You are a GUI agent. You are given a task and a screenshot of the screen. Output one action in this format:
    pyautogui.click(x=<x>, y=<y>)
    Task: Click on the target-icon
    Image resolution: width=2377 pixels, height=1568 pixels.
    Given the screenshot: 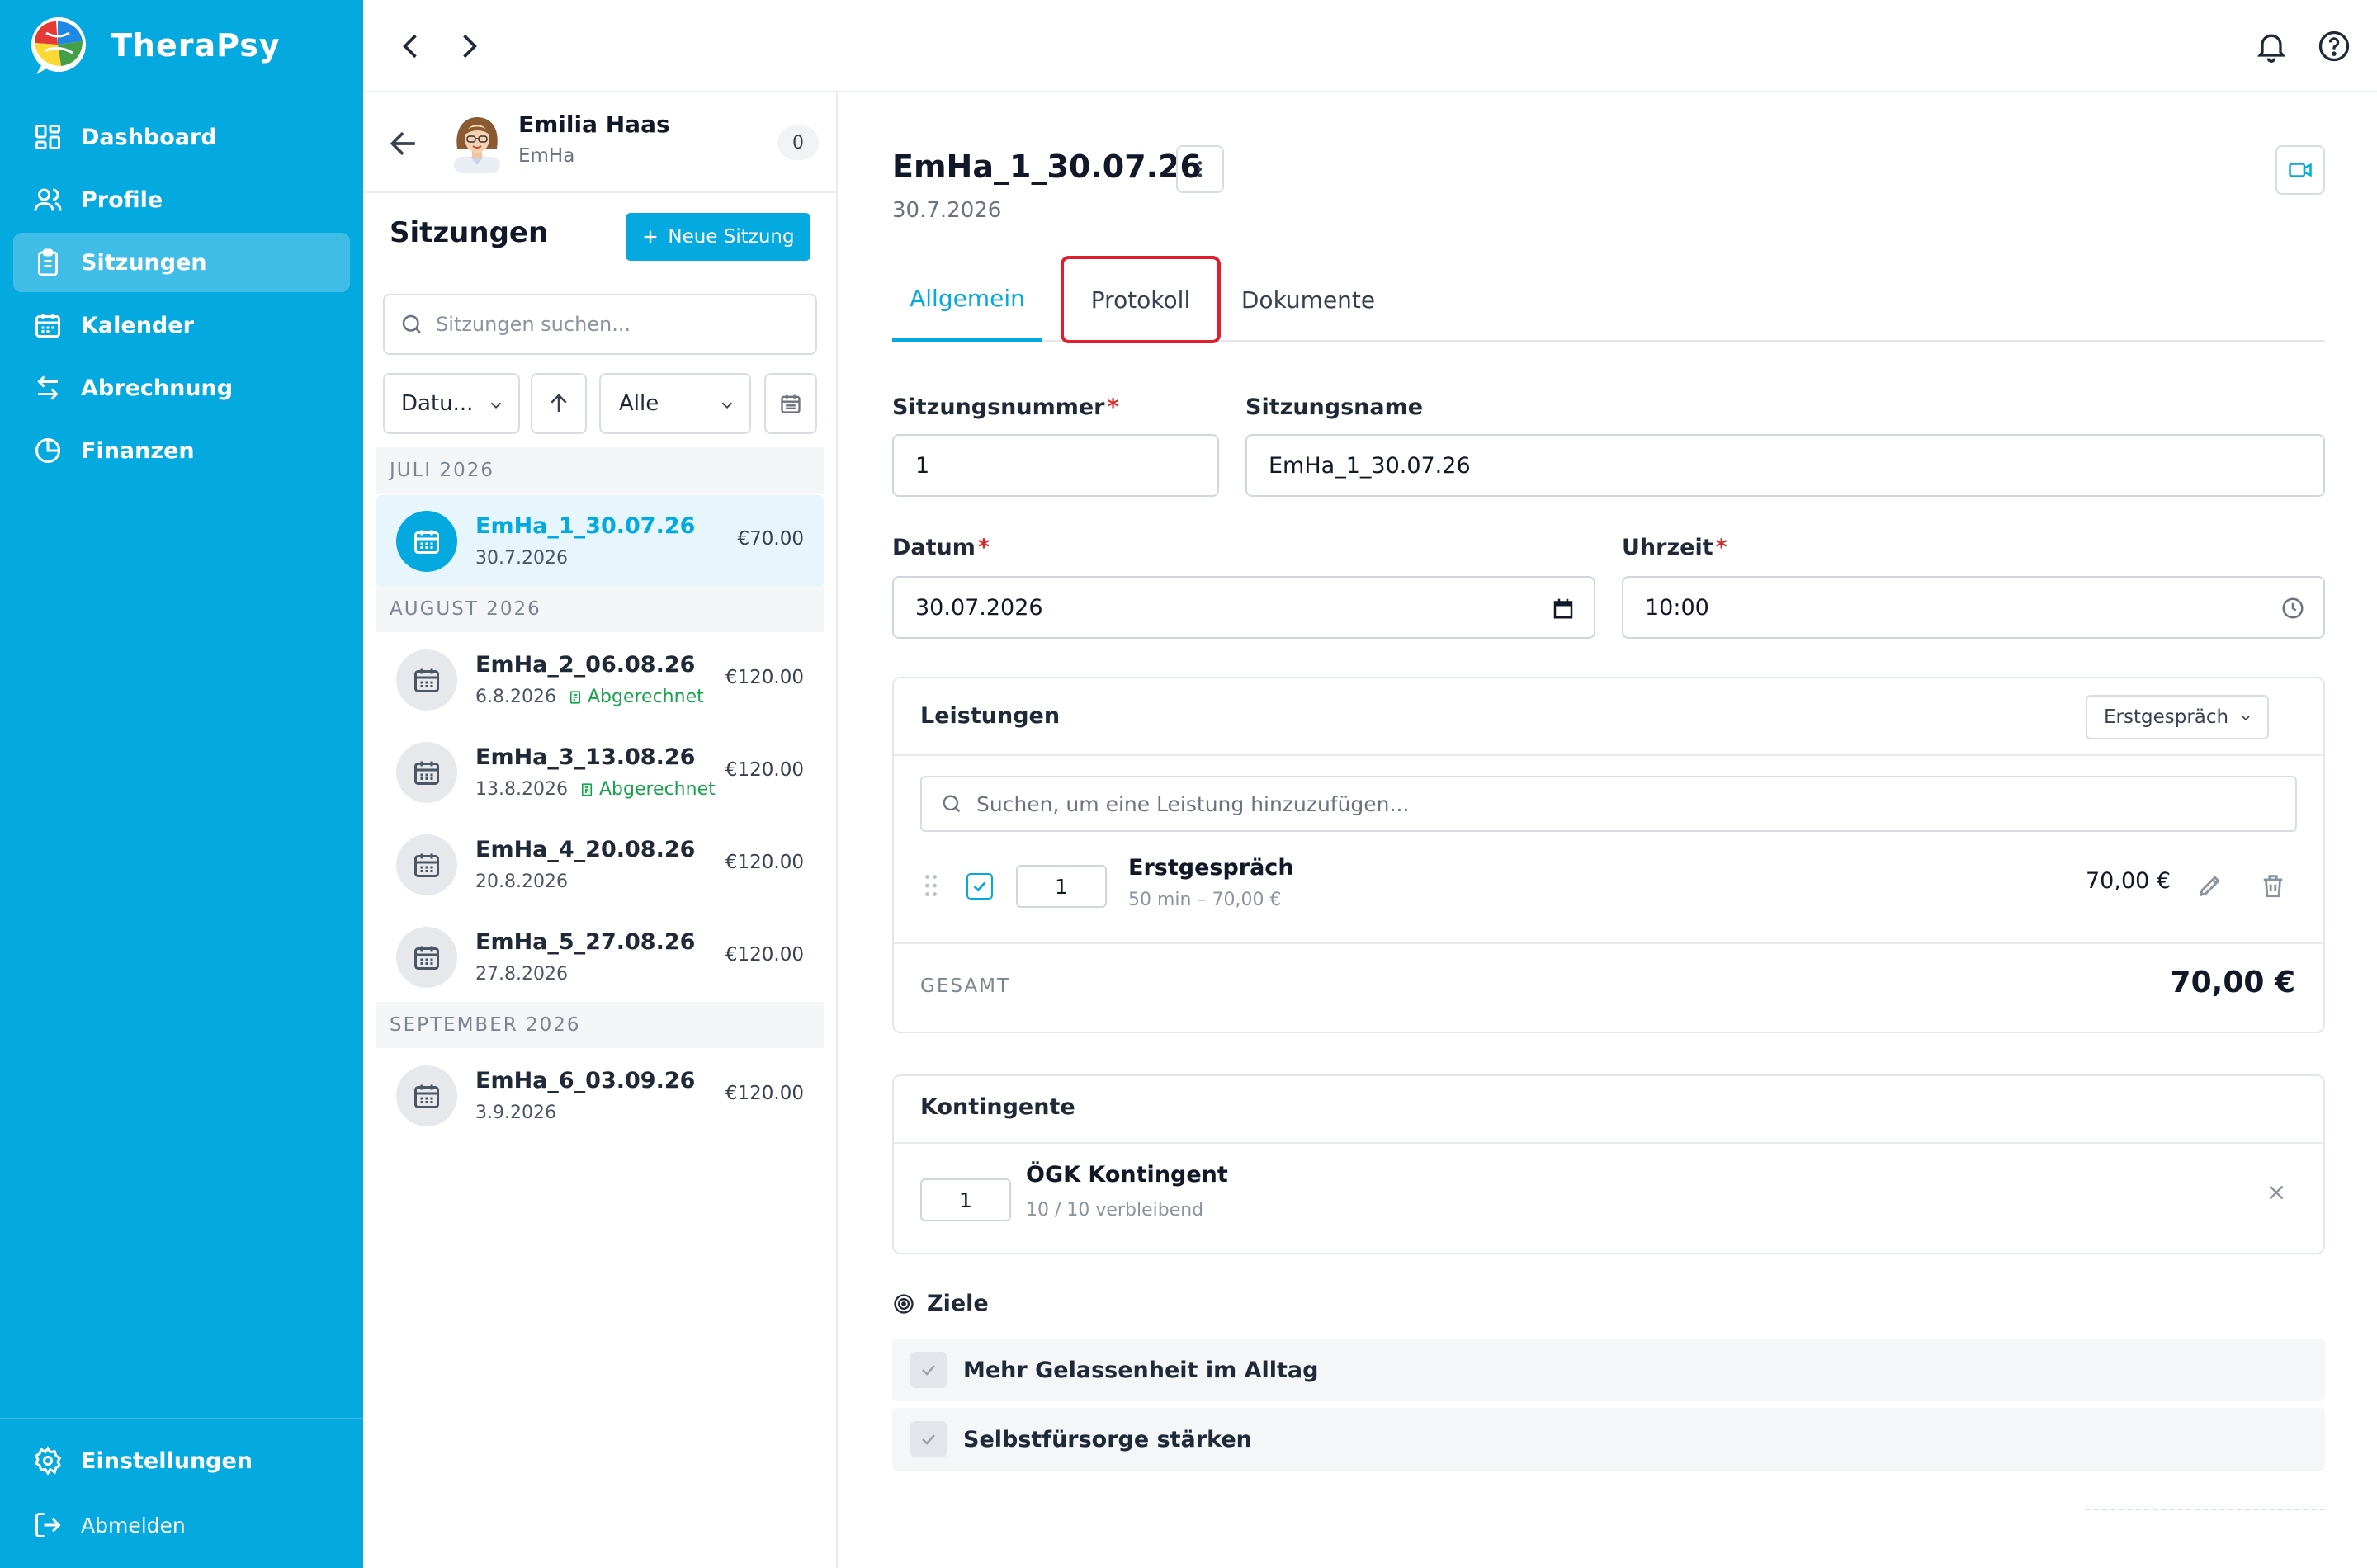 What is the action you would take?
    pyautogui.click(x=904, y=1303)
    